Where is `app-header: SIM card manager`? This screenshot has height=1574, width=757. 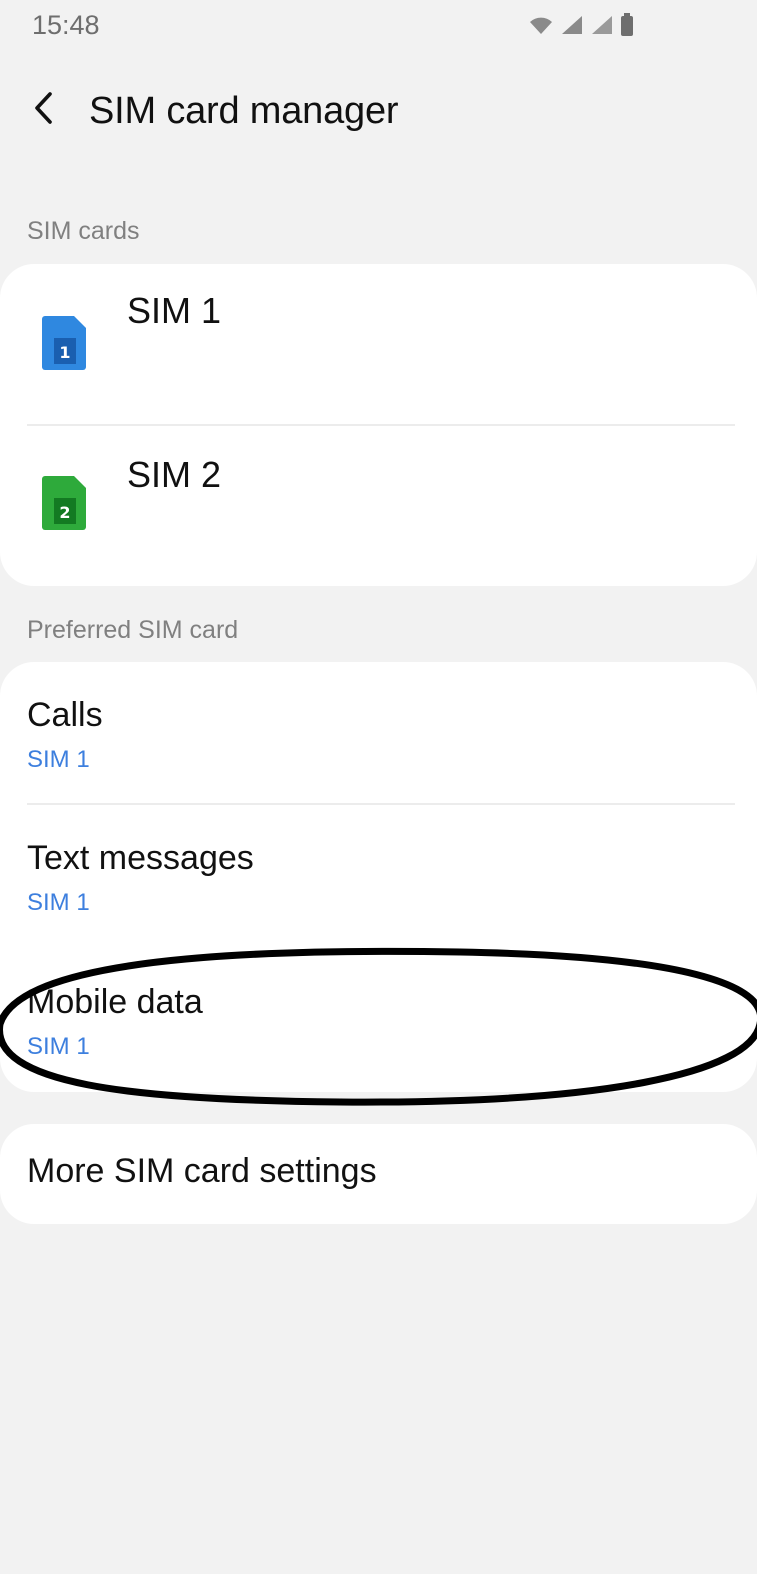 app-header: SIM card manager is located at coordinates (378, 112).